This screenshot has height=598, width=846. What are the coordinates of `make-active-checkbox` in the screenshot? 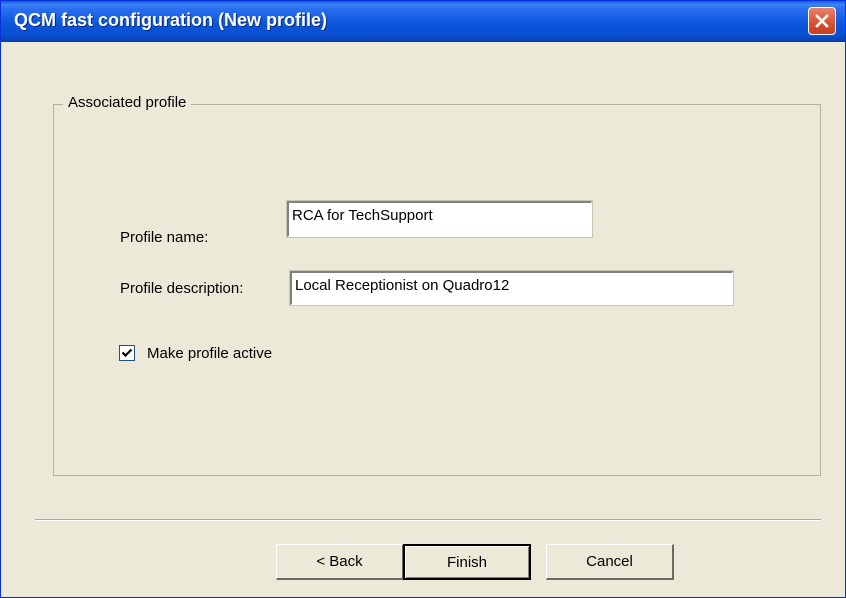 It's located at (127, 353).